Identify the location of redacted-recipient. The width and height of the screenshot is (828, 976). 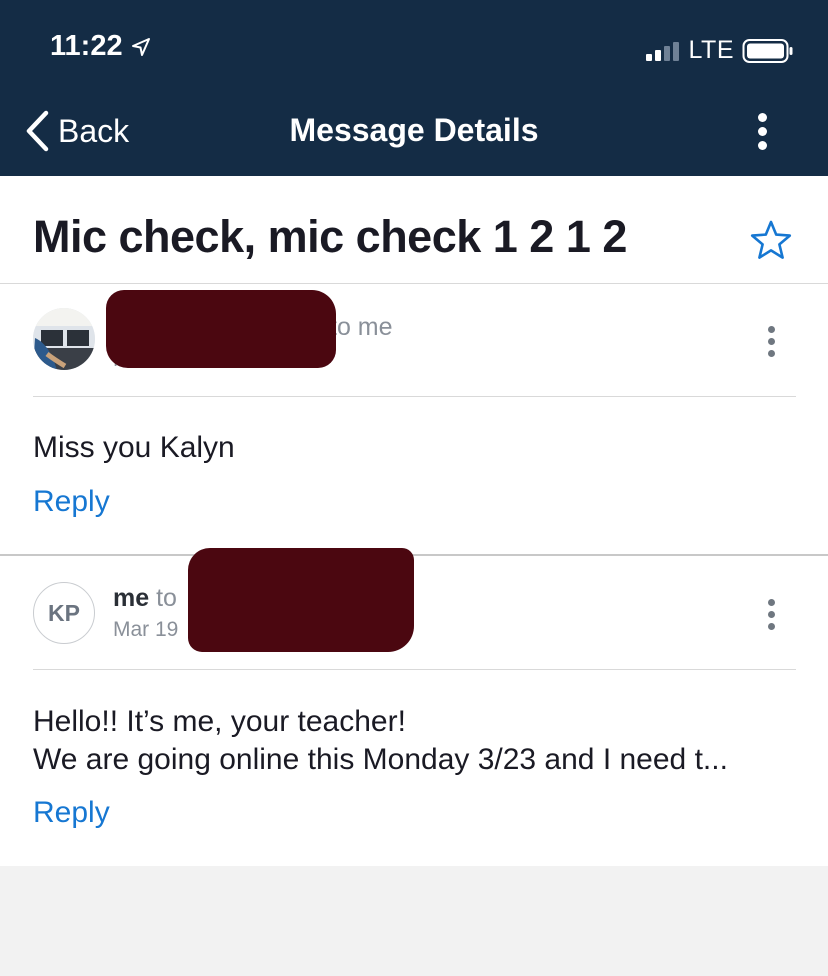
(301, 600).